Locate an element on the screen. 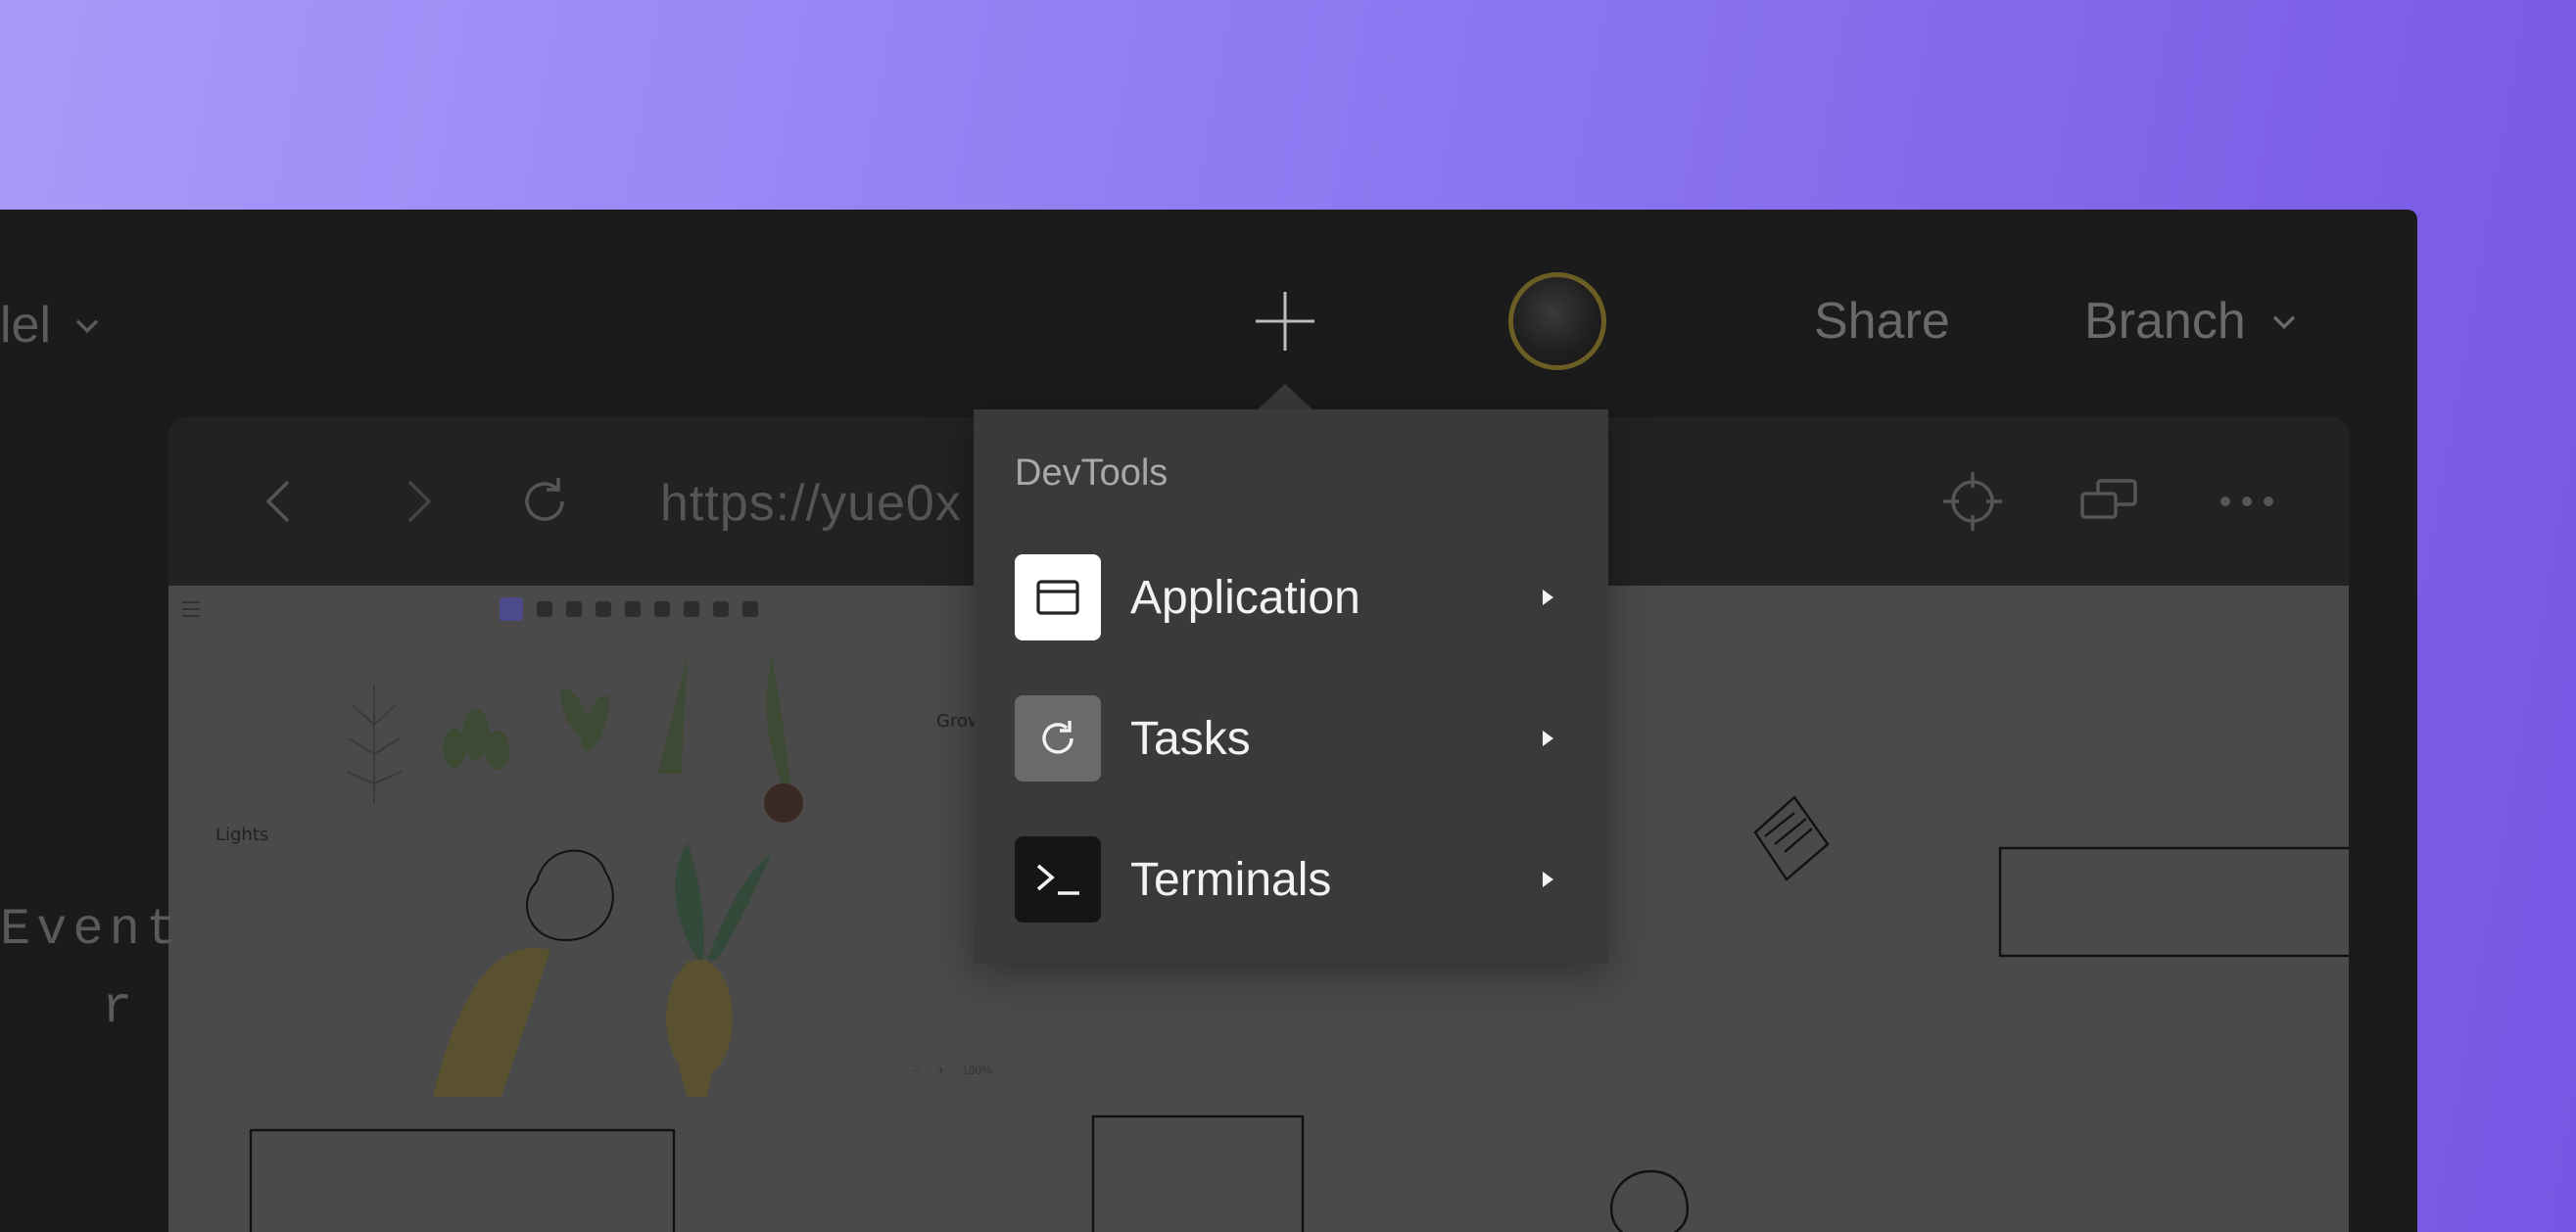  share-button: Share is located at coordinates (1882, 321).